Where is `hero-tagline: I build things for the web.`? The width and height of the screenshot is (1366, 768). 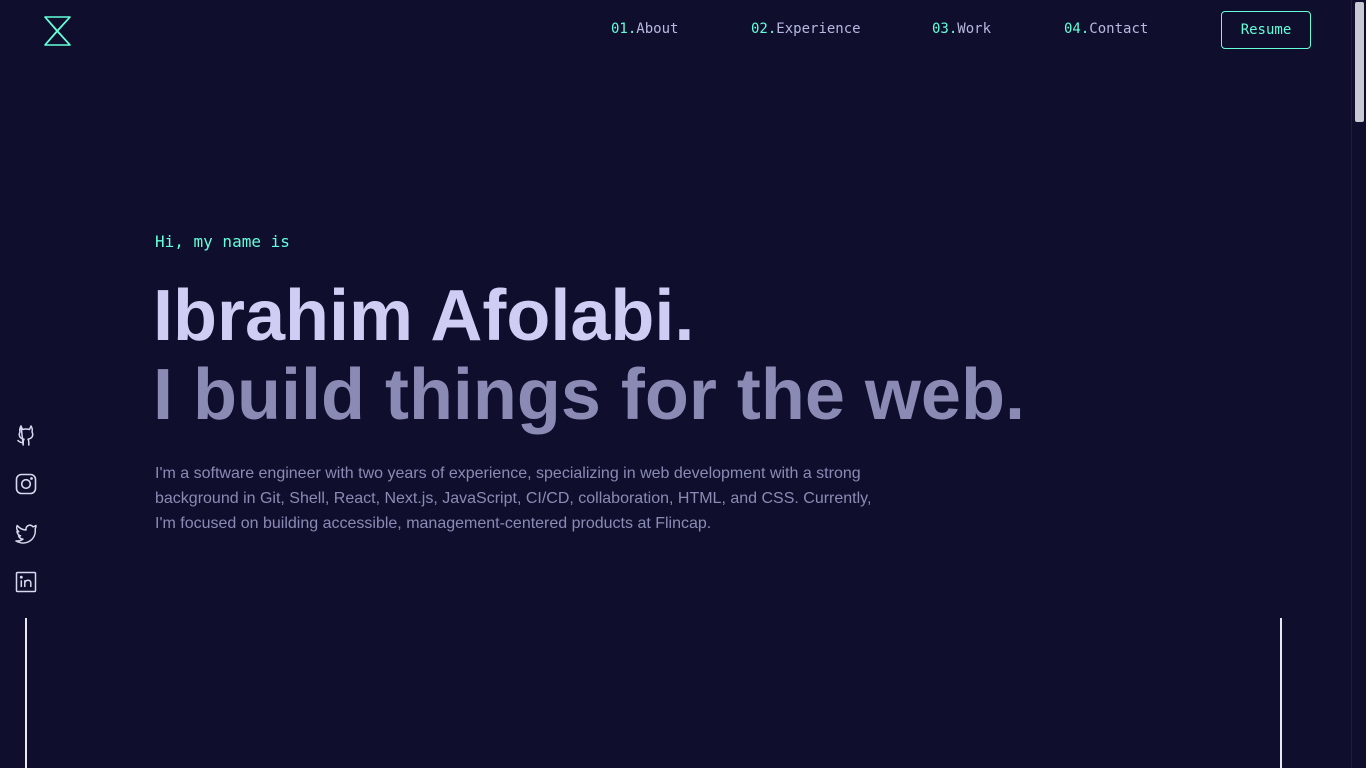 hero-tagline: I build things for the web. is located at coordinates (589, 395).